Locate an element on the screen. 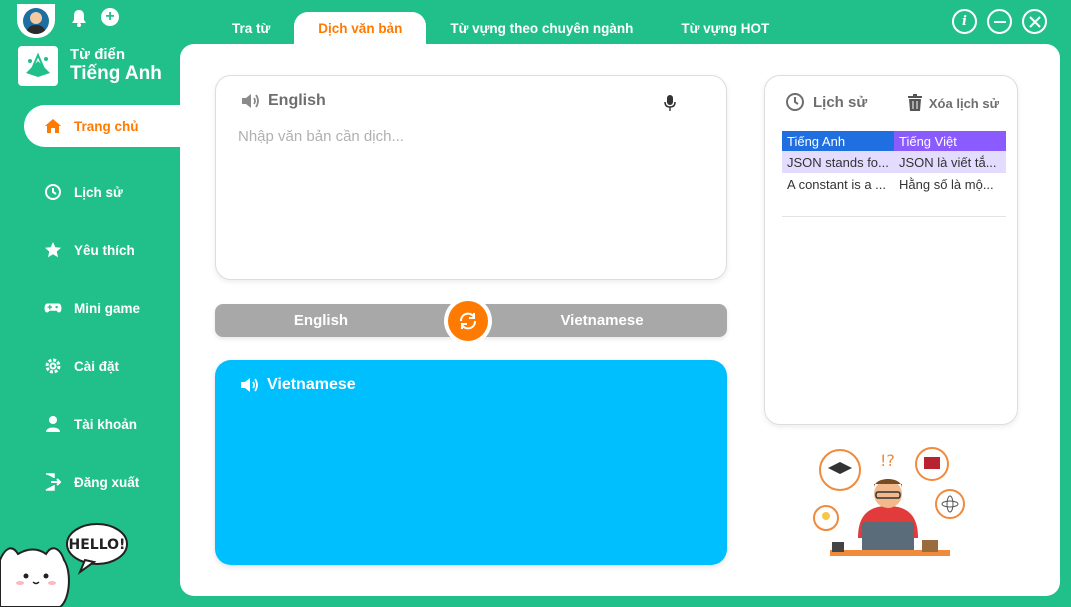 This screenshot has height=607, width=1071. close-button is located at coordinates (1034, 21).